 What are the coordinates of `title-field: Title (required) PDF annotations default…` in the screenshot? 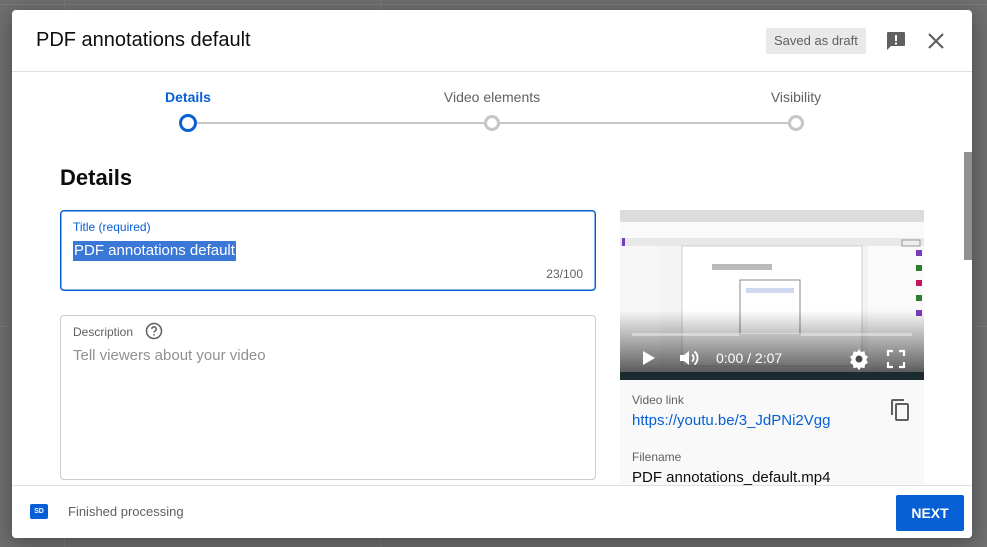 It's located at (328, 250).